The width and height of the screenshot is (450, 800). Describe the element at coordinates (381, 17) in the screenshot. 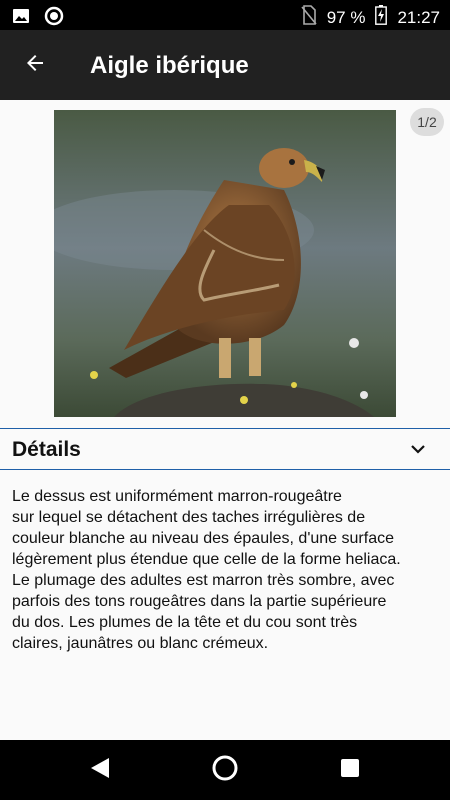

I see `battery-charging-icon` at that location.